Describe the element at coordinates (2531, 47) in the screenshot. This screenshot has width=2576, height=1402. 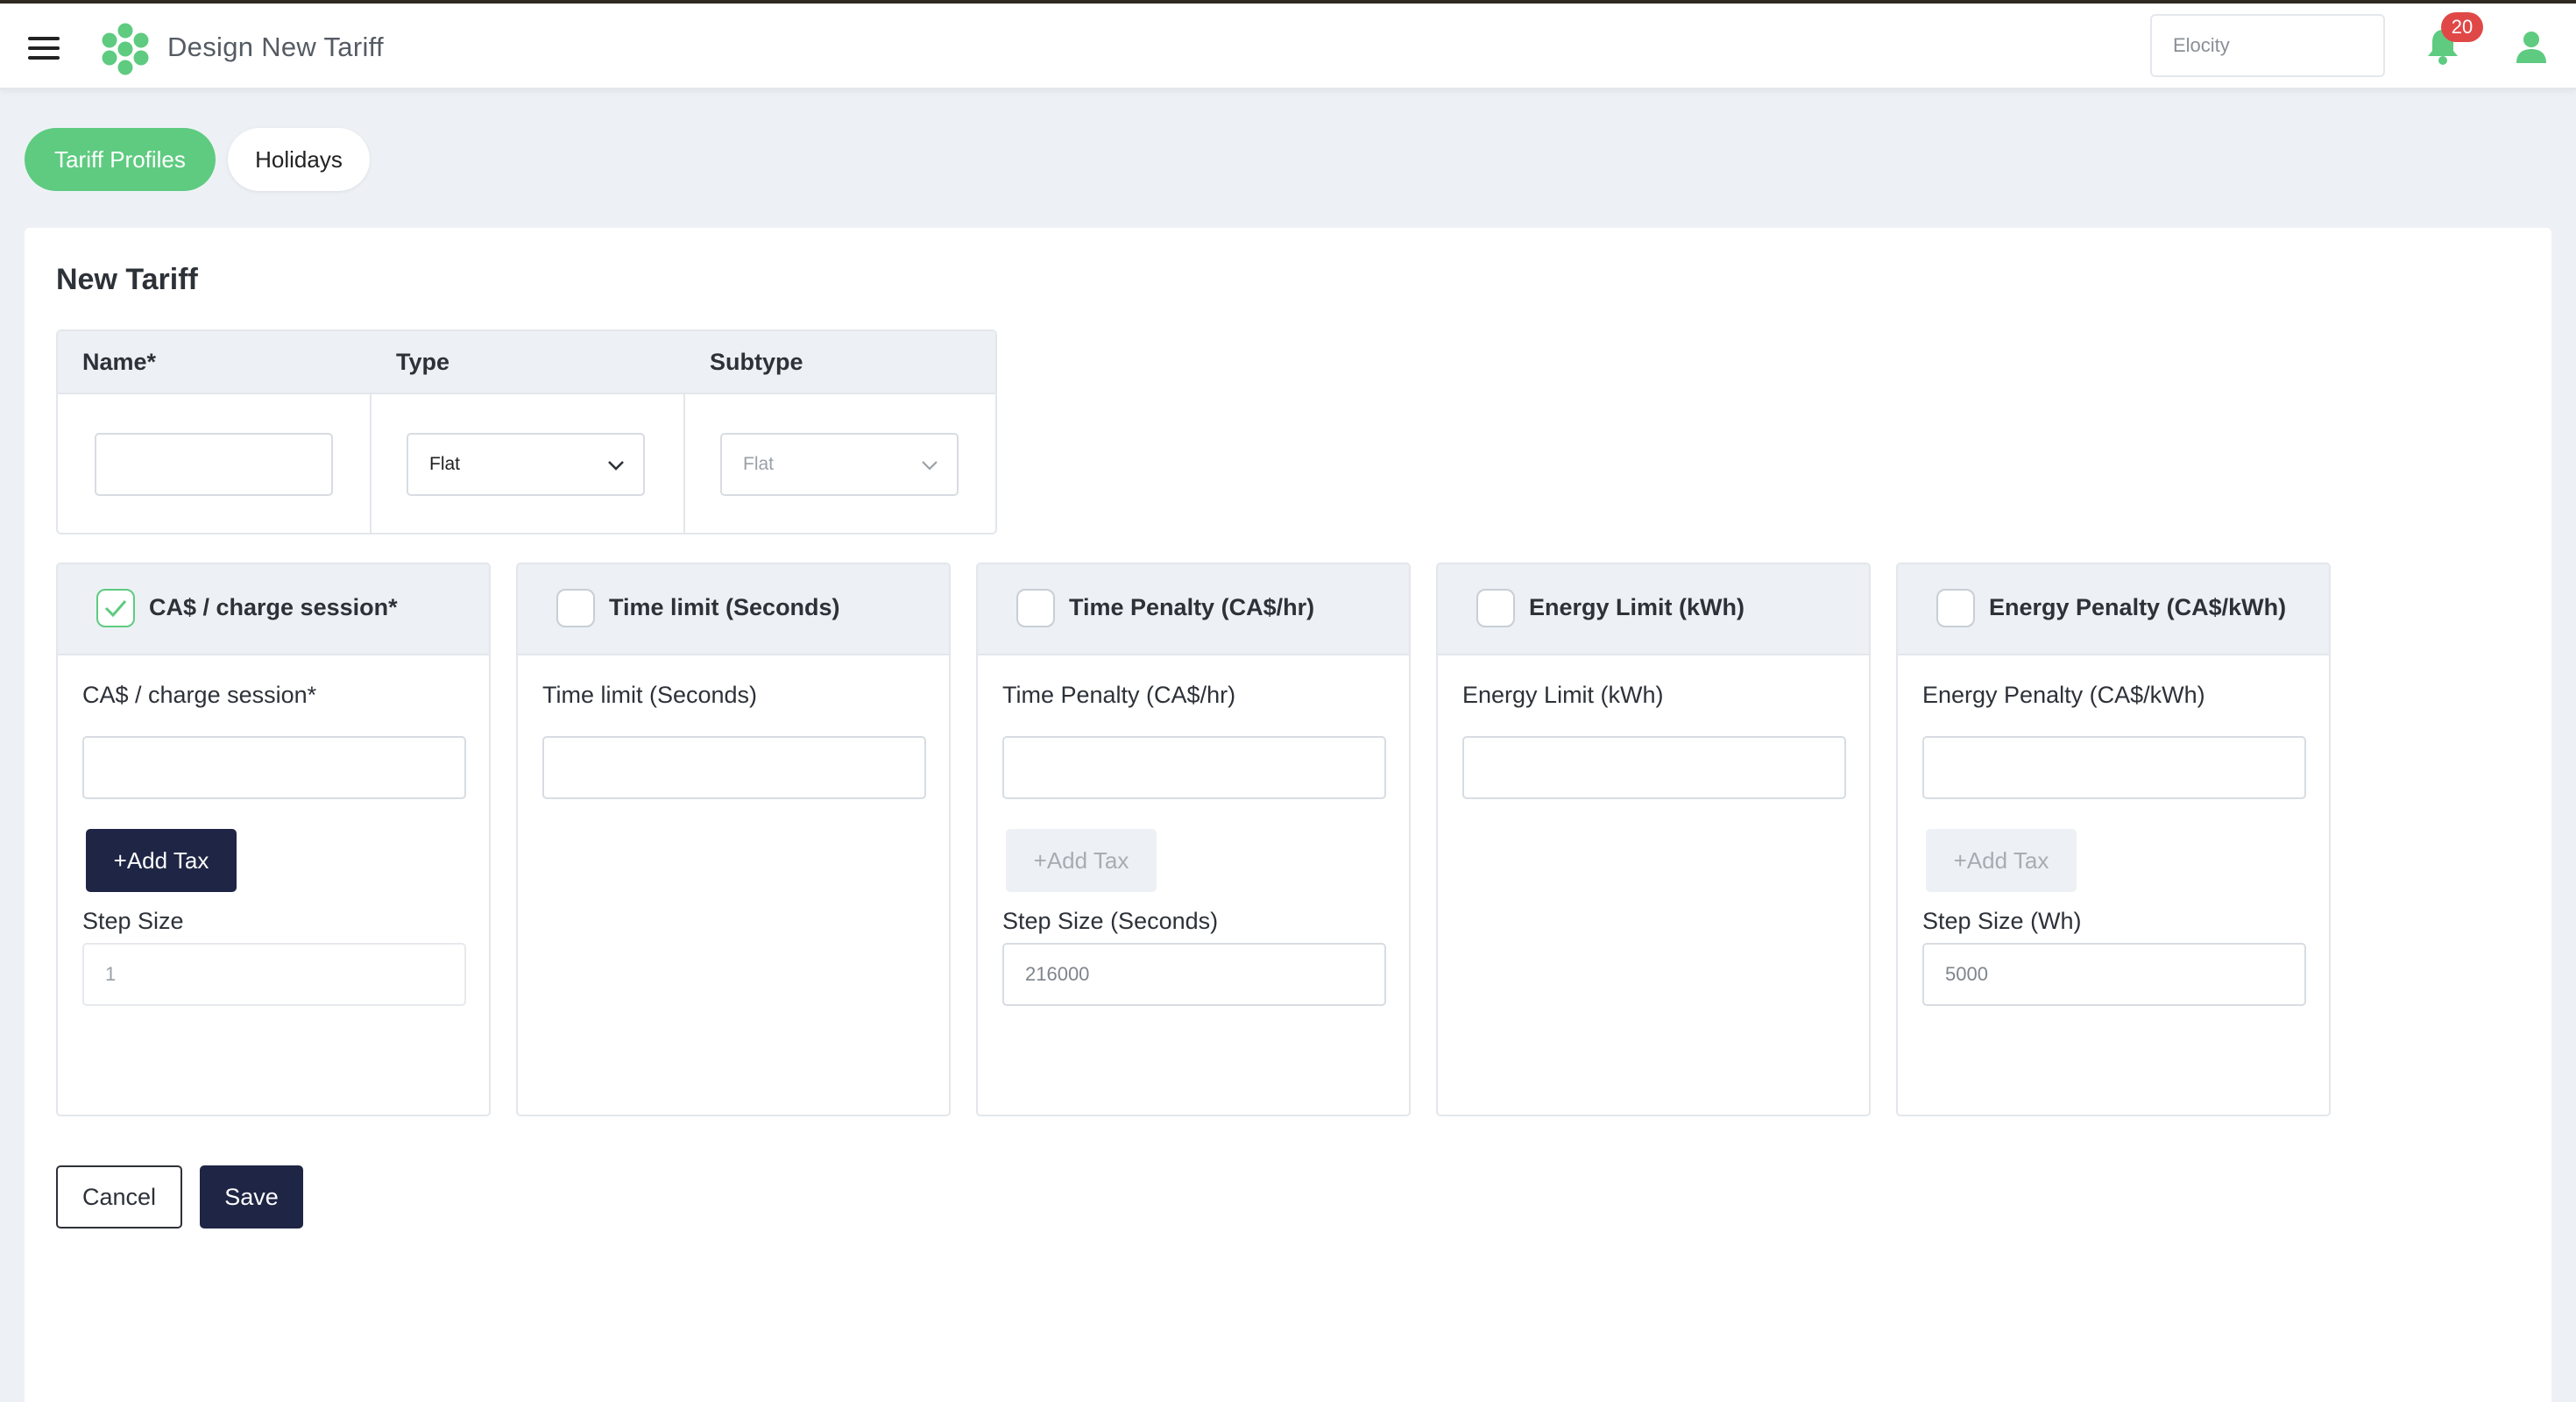
I see `user-icon` at that location.